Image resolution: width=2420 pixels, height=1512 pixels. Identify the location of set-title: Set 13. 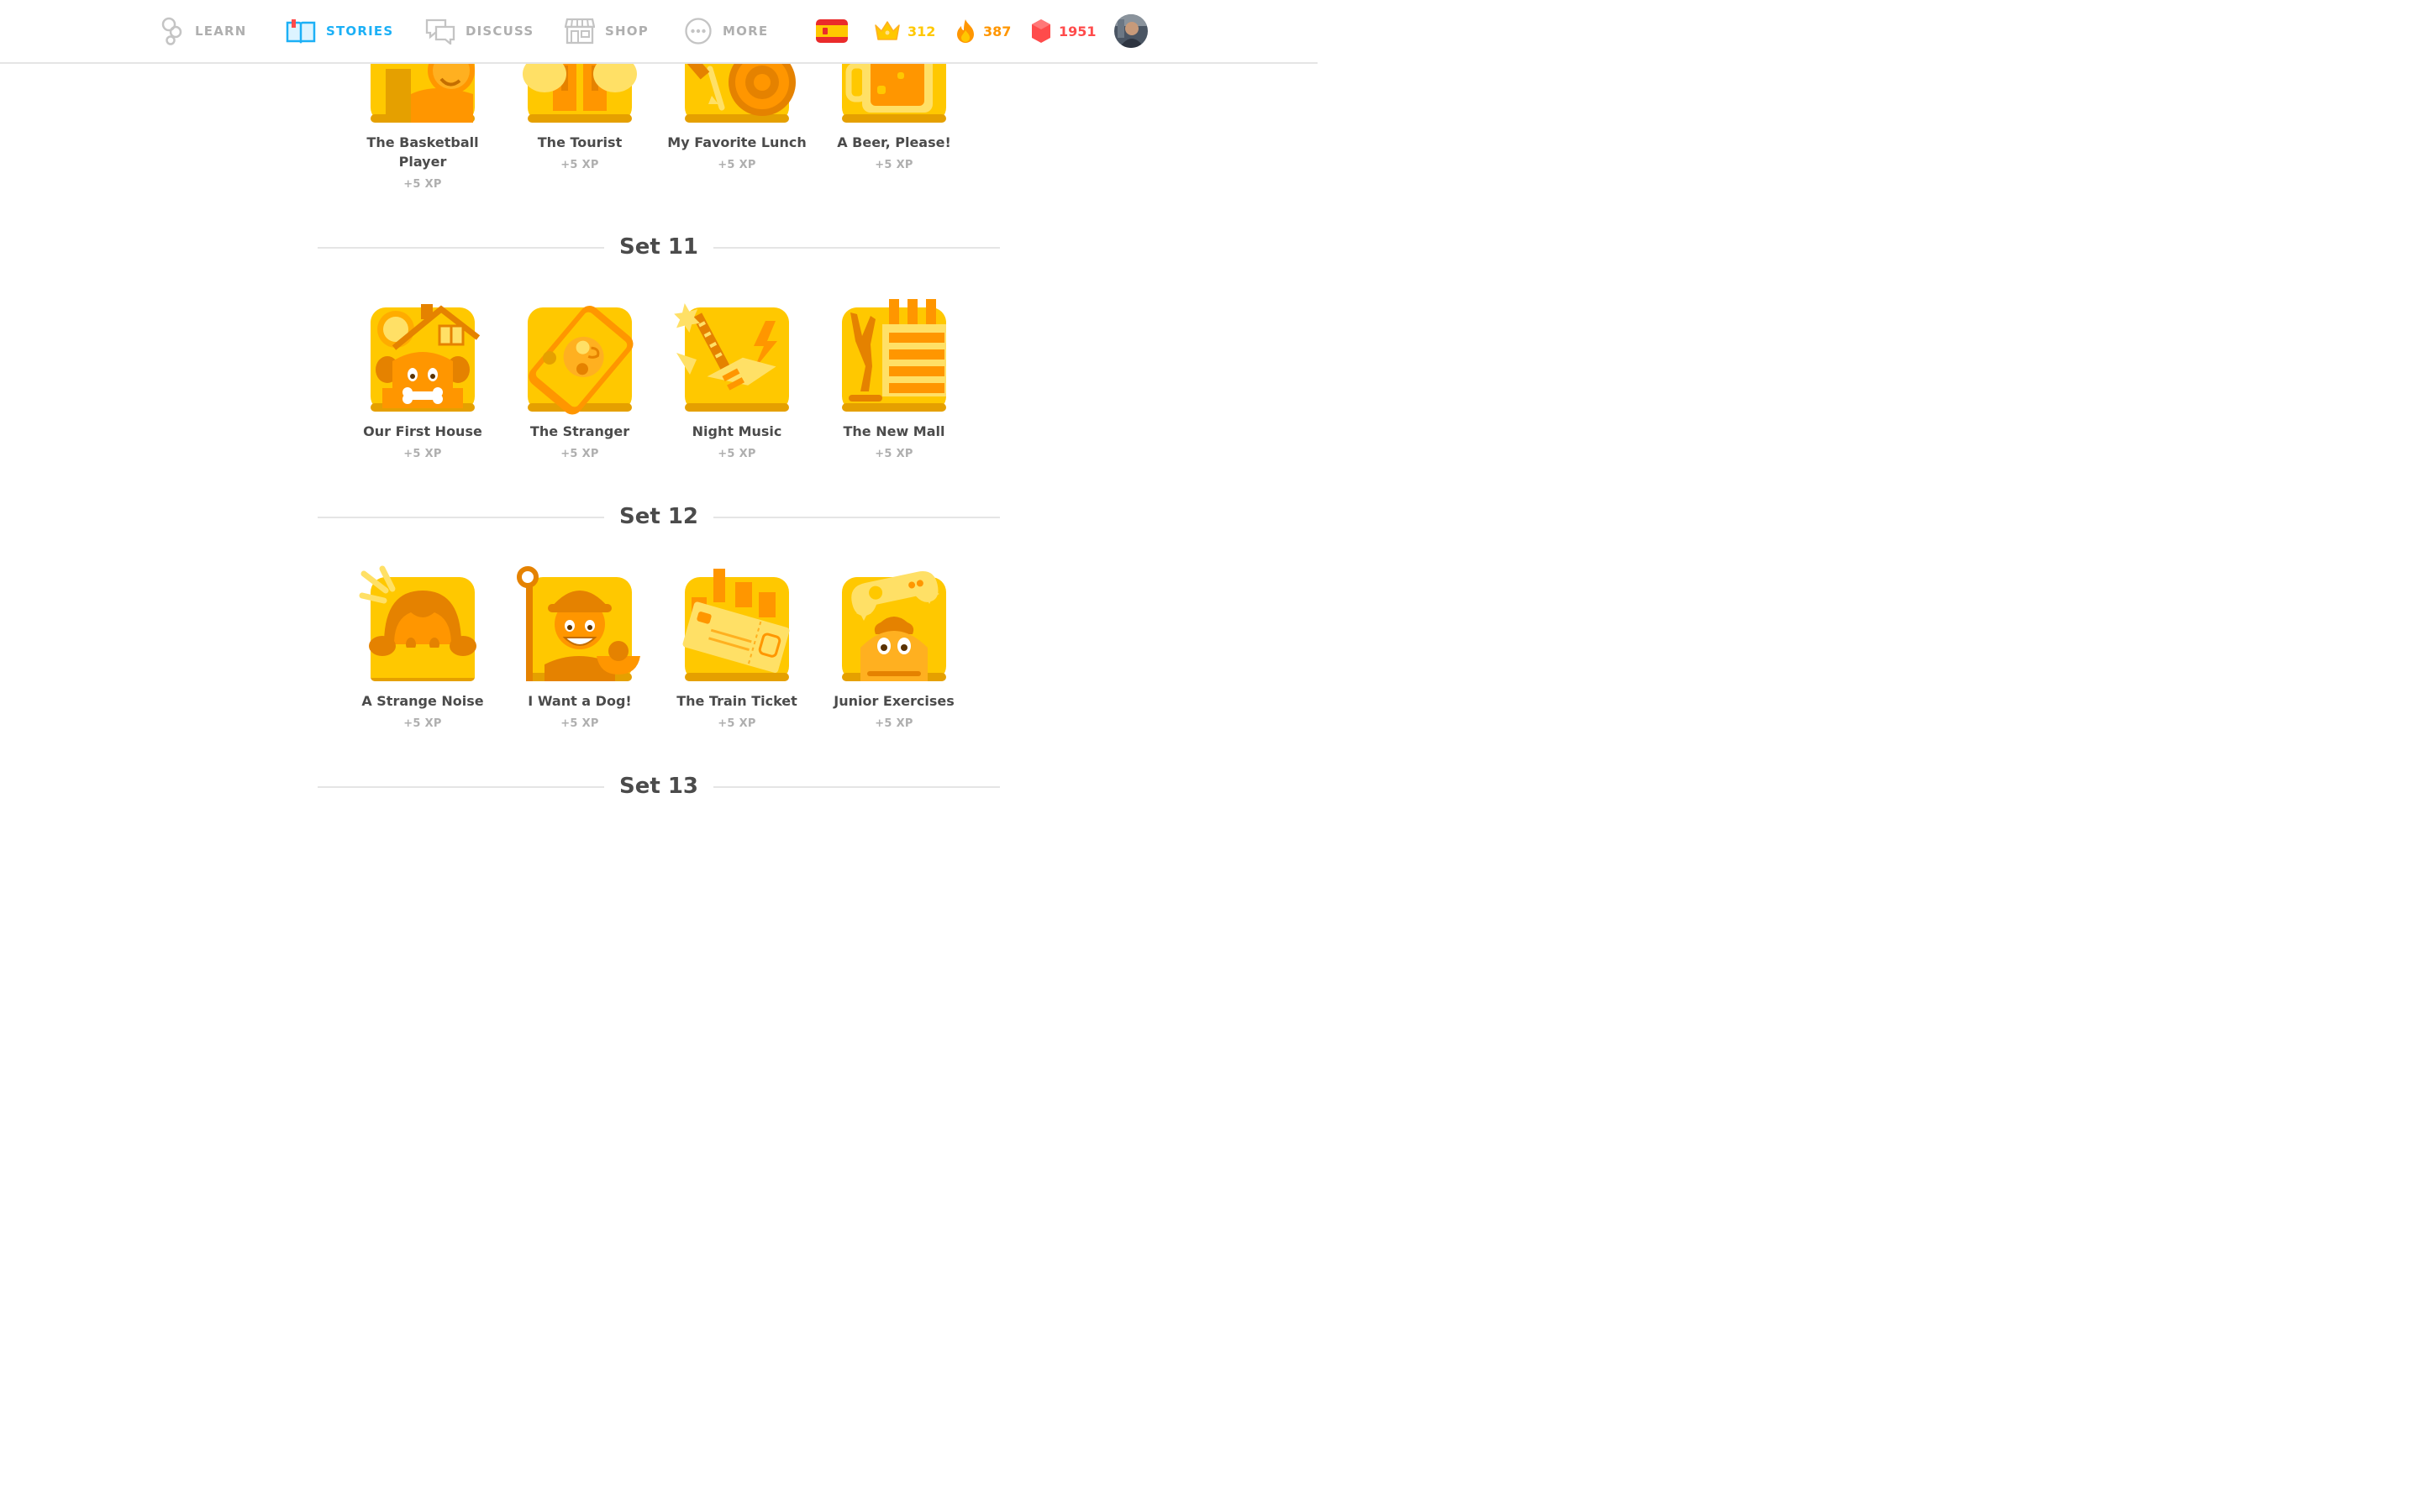
(659, 786).